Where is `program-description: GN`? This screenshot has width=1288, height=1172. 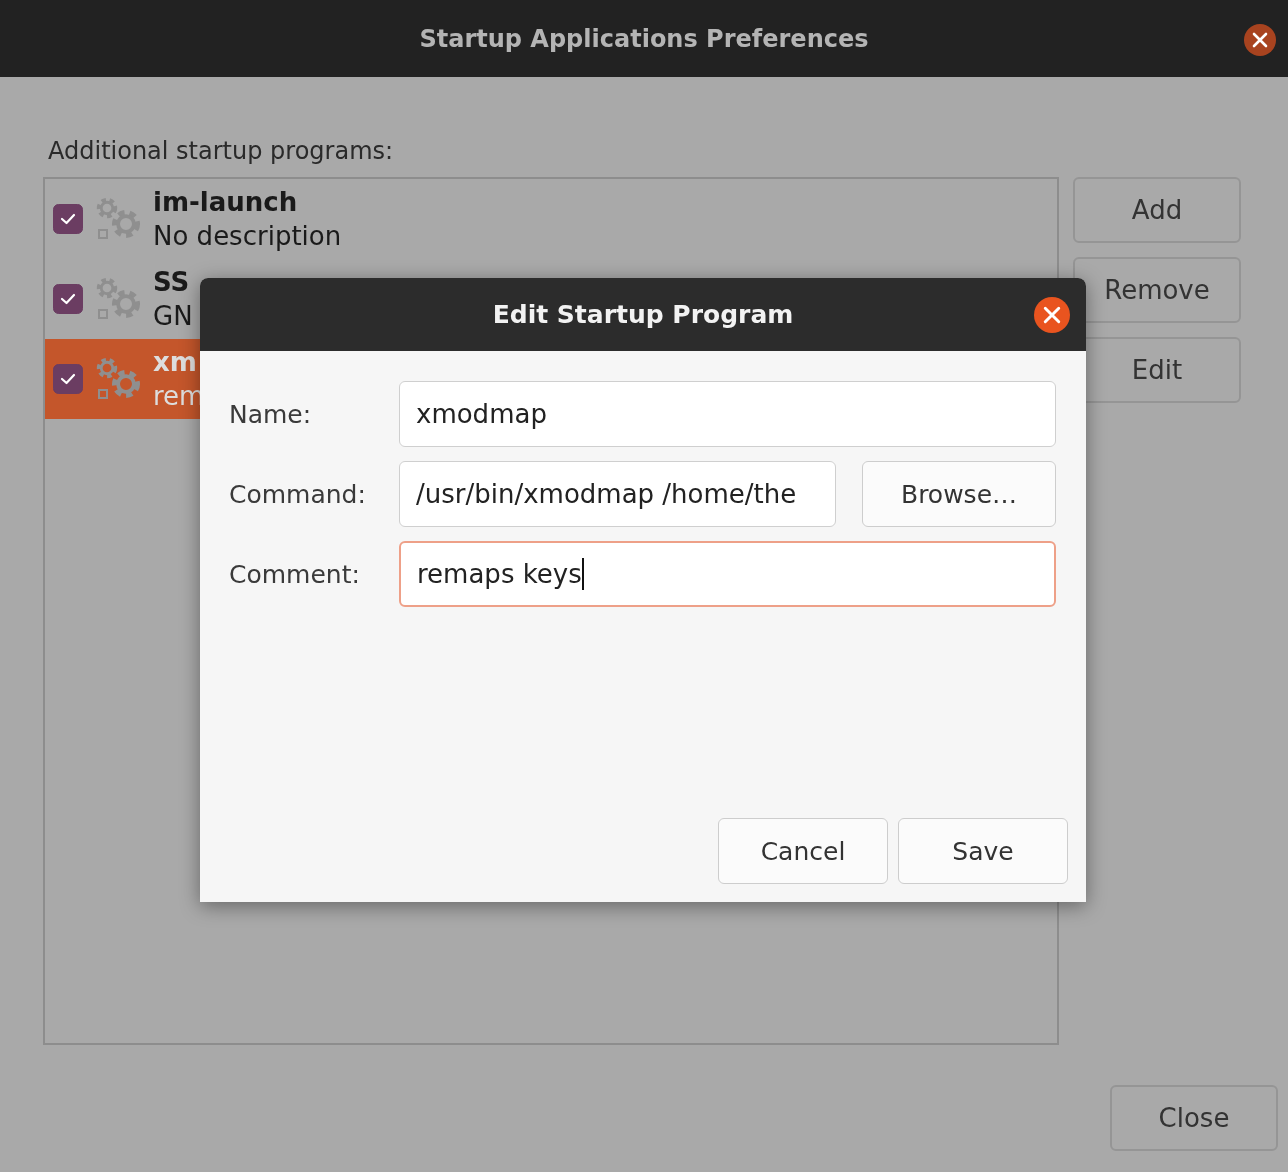 program-description: GN is located at coordinates (173, 316).